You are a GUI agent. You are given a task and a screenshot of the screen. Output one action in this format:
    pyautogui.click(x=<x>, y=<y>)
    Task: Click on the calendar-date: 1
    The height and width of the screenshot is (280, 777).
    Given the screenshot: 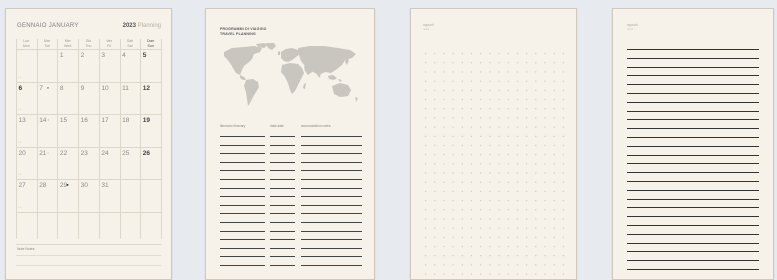 What is the action you would take?
    pyautogui.click(x=62, y=55)
    